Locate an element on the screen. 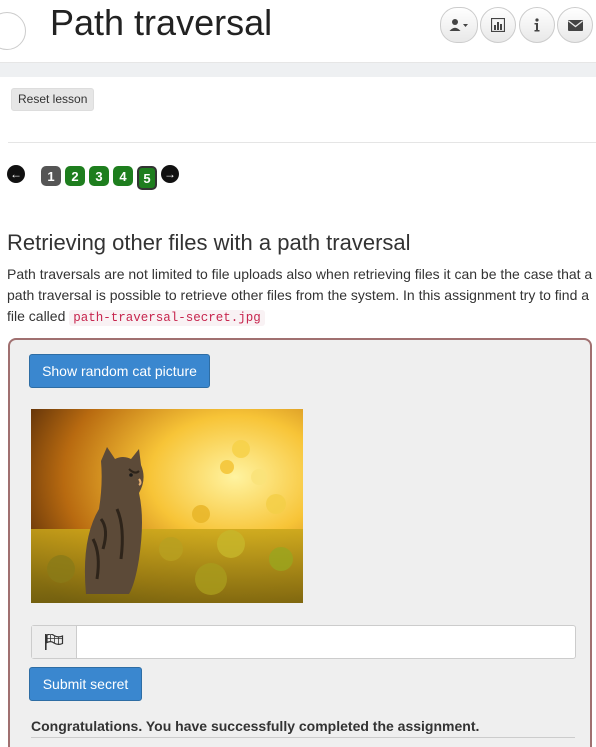 This screenshot has height=747, width=596. user-icon is located at coordinates (458, 25).